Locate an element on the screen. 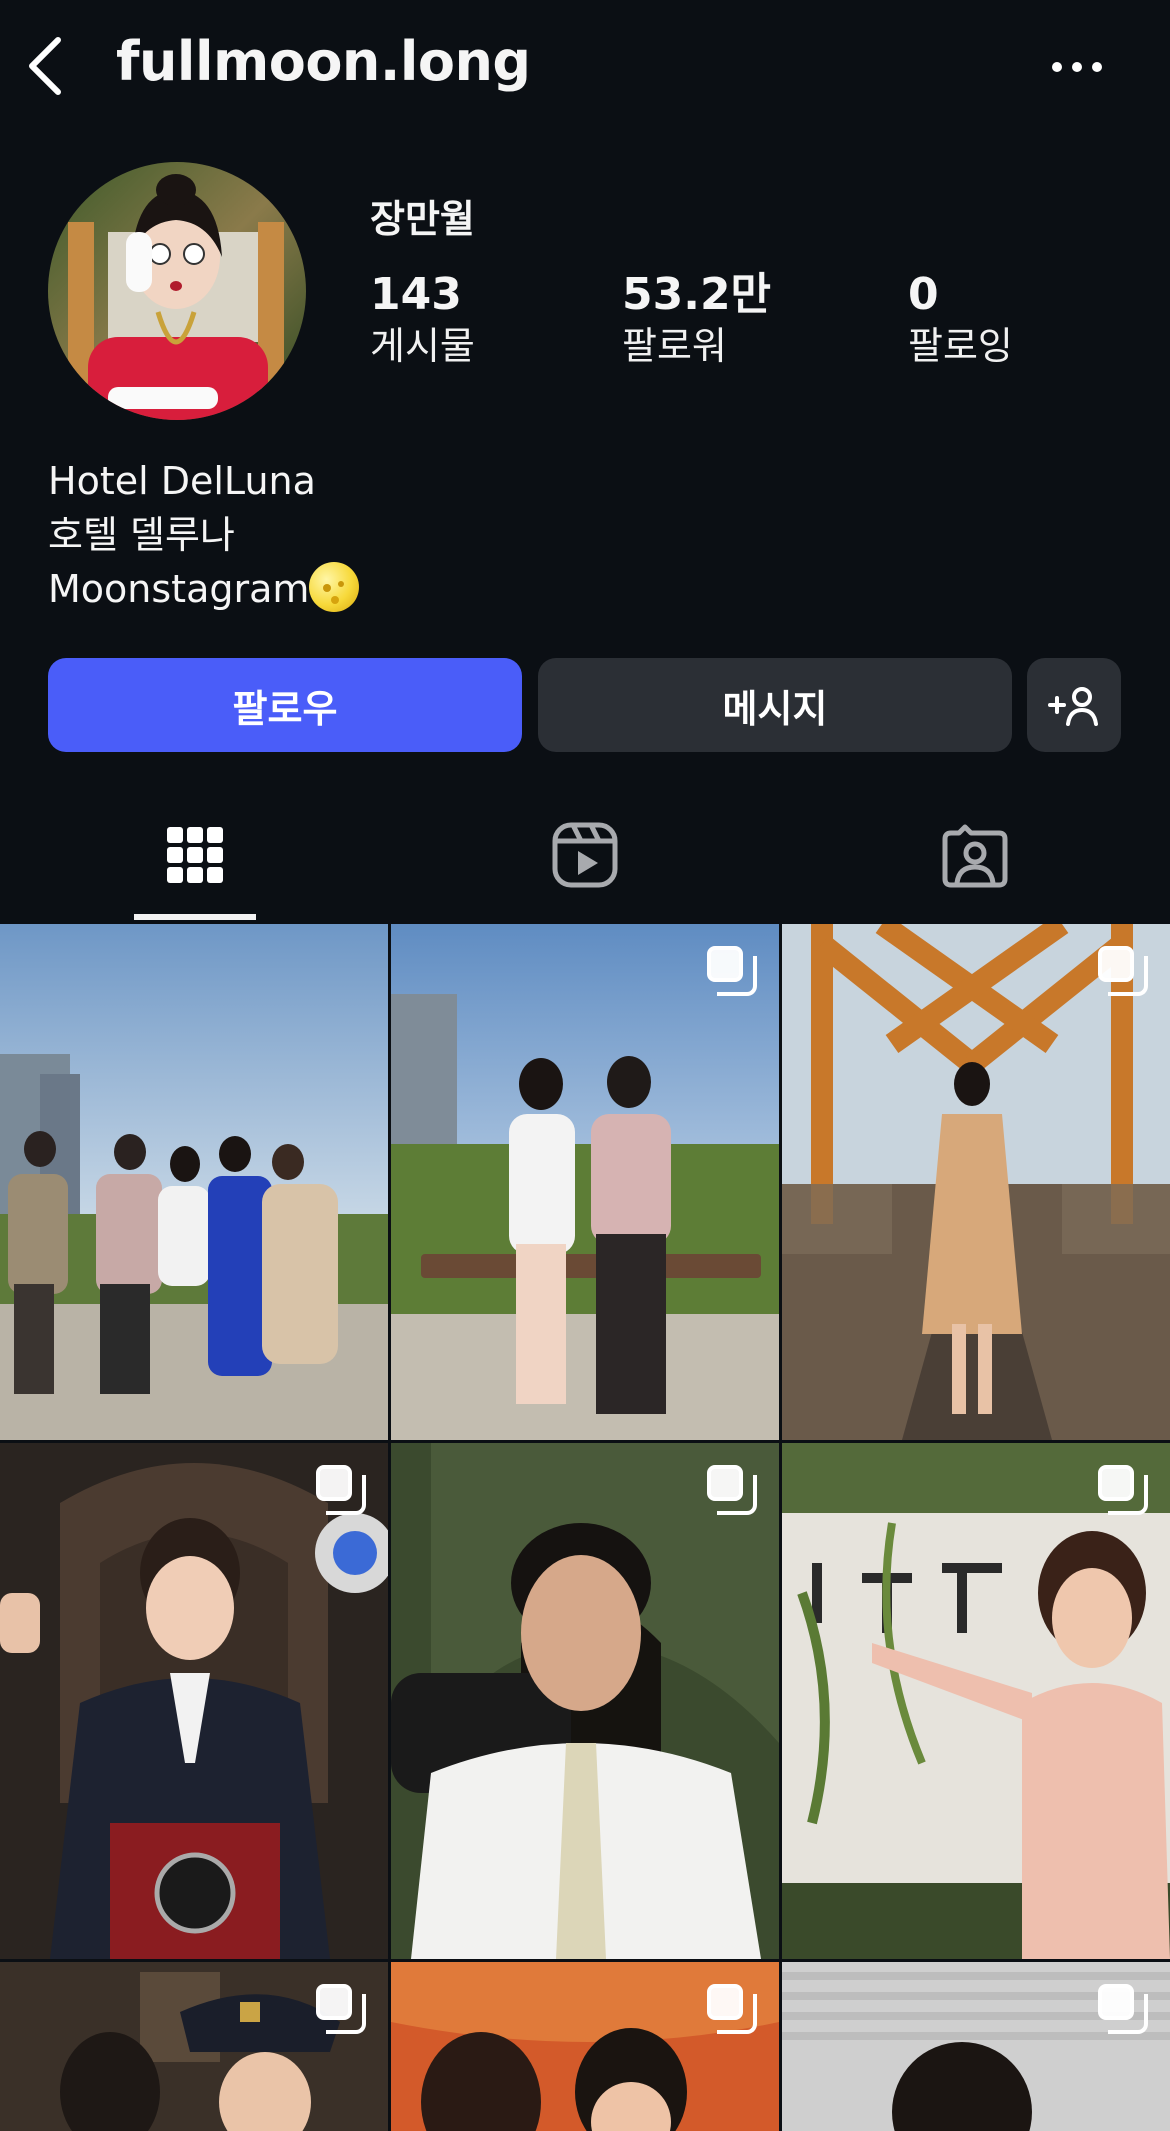 This screenshot has width=1170, height=2131. top-bar: fullmoon.long is located at coordinates (585, 65).